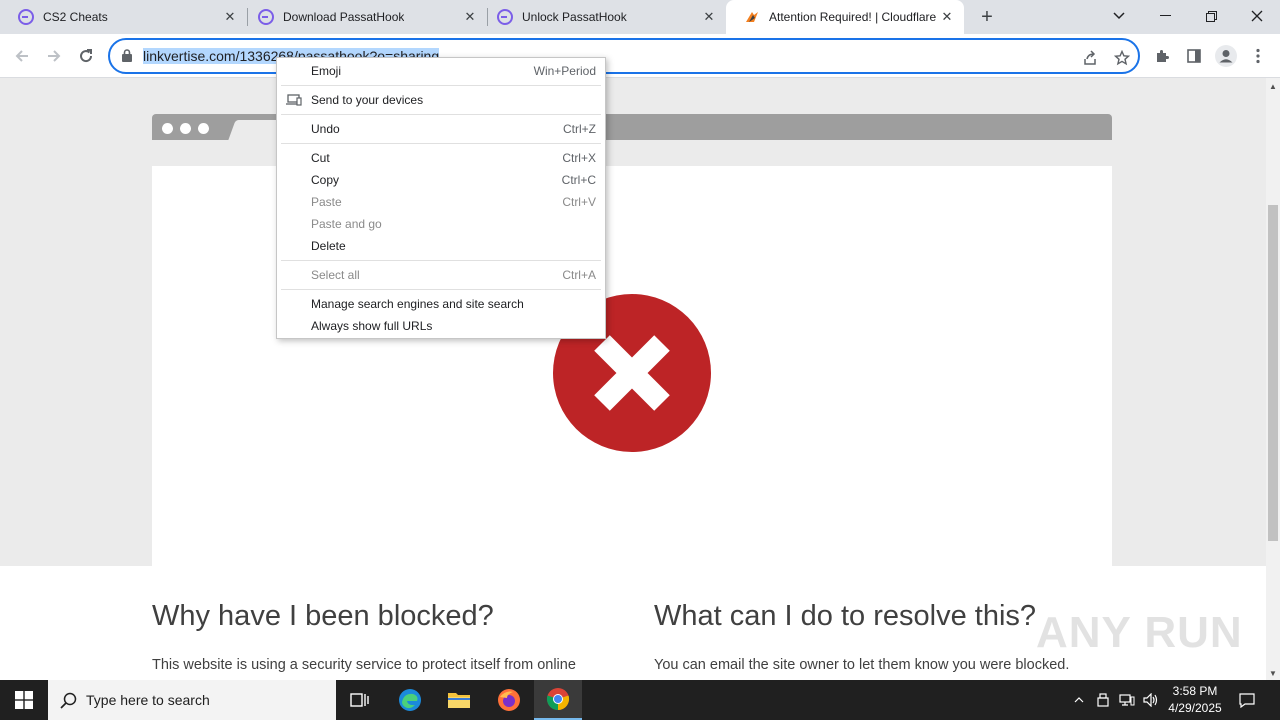 This screenshot has width=1280, height=720. What do you see at coordinates (441, 129) in the screenshot?
I see `menu-item-undo: Undo Ctrl+Z` at bounding box center [441, 129].